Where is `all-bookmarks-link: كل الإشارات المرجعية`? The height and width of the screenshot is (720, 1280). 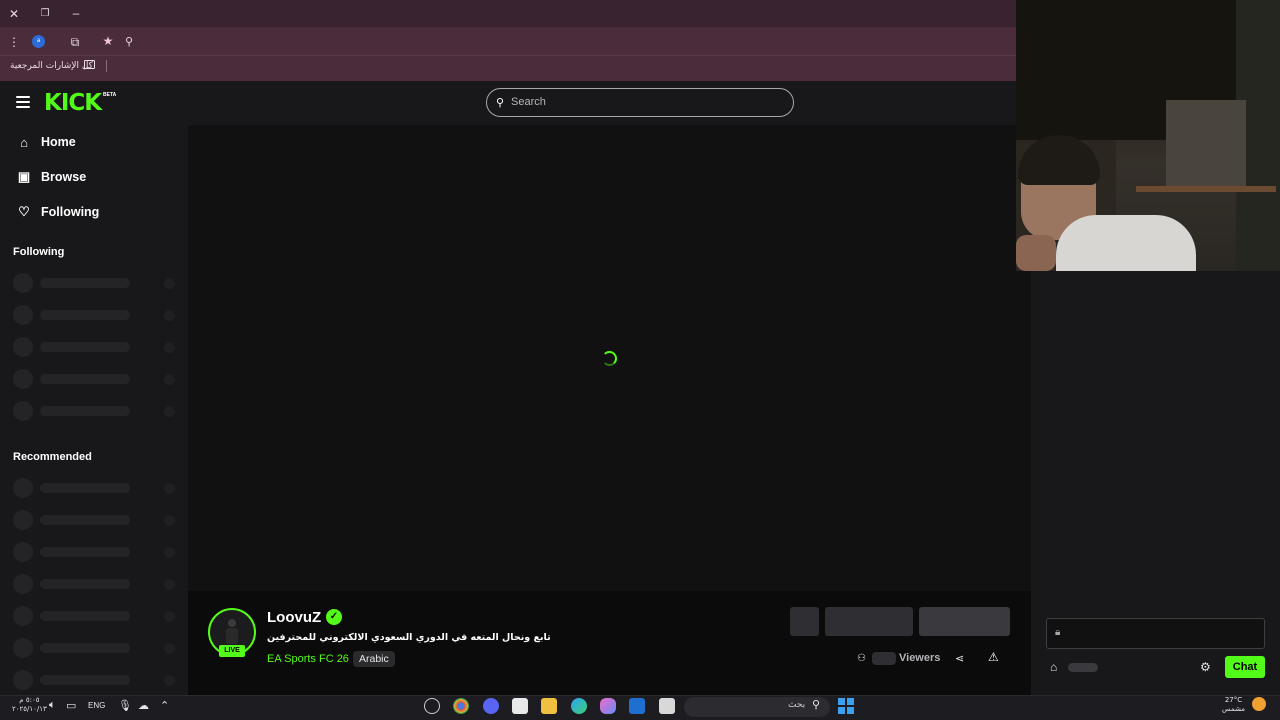 all-bookmarks-link: كل الإشارات المرجعية is located at coordinates (51, 66).